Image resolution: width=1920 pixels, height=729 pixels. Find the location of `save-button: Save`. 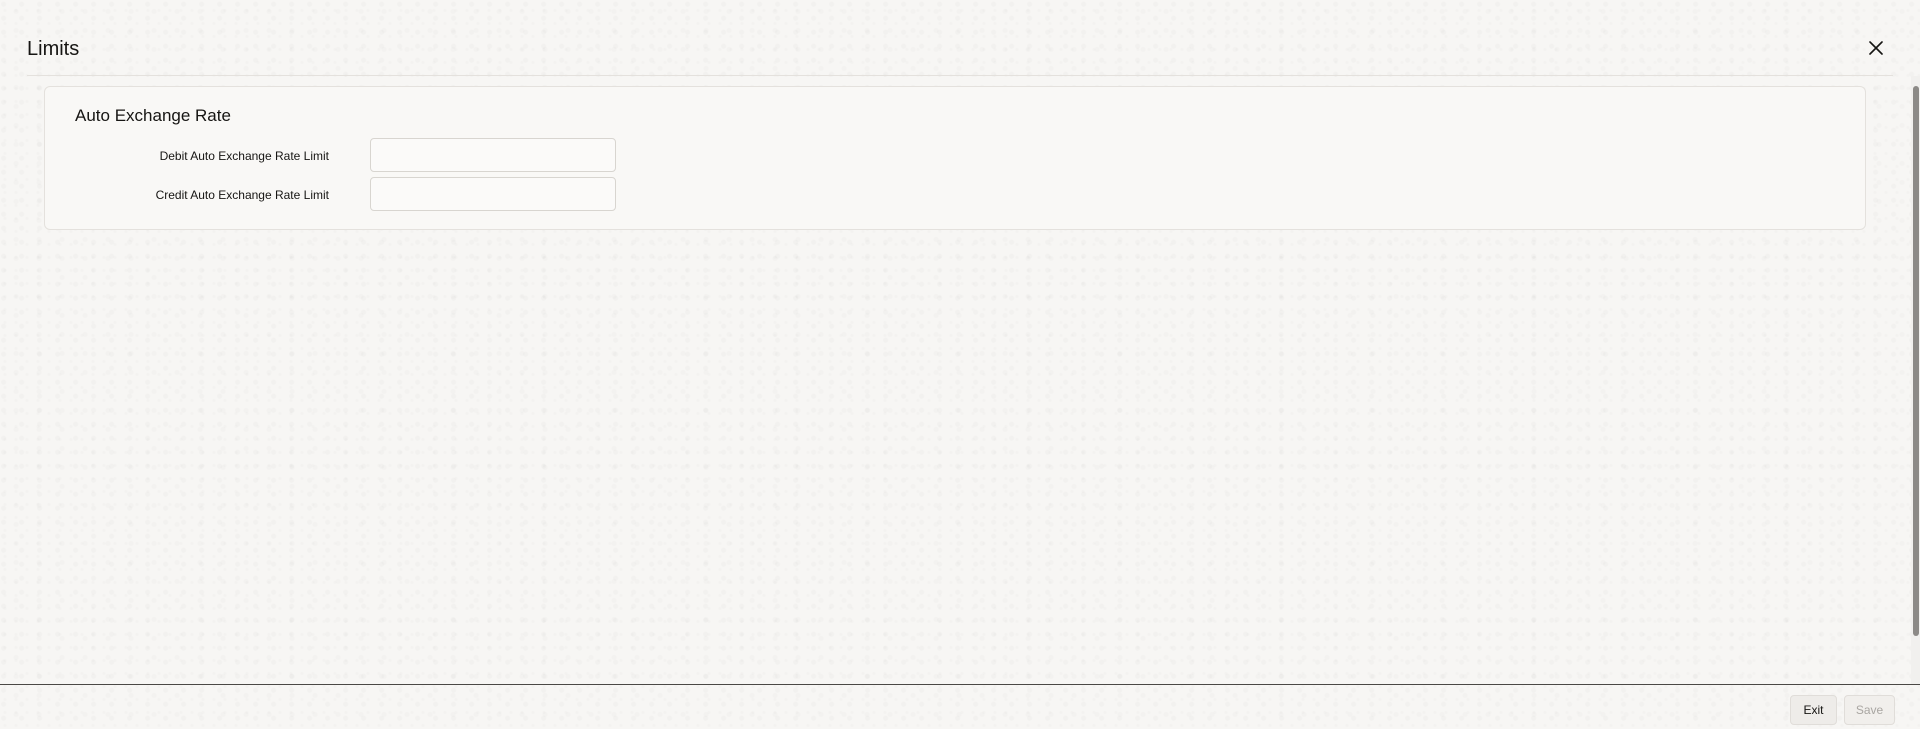

save-button: Save is located at coordinates (1869, 710).